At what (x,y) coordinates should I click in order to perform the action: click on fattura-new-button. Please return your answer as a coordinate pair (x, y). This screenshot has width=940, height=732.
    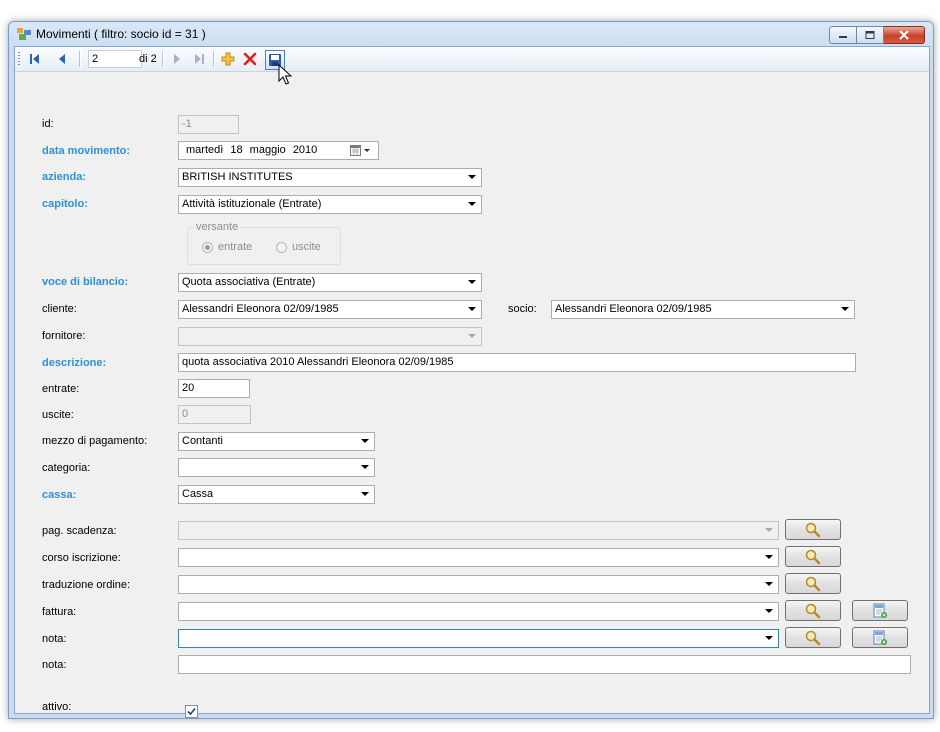
    Looking at the image, I should click on (880, 610).